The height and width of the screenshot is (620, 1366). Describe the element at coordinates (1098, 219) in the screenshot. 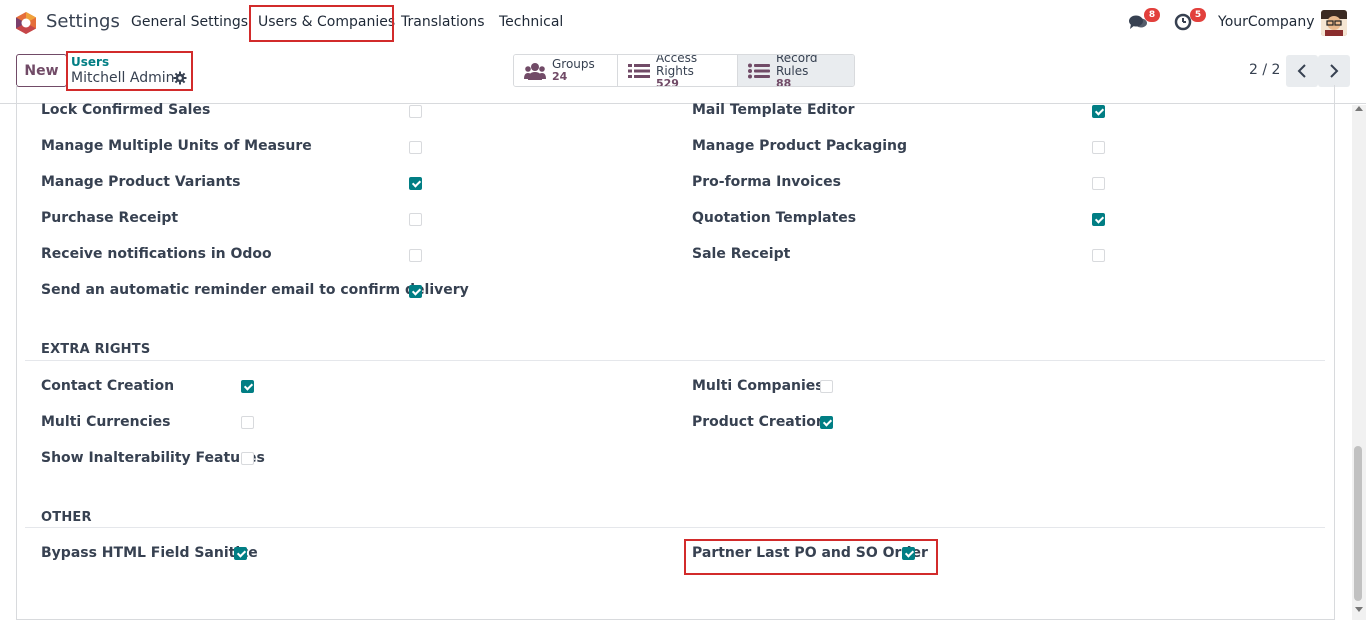

I see `quotation-templates-checkbox` at that location.